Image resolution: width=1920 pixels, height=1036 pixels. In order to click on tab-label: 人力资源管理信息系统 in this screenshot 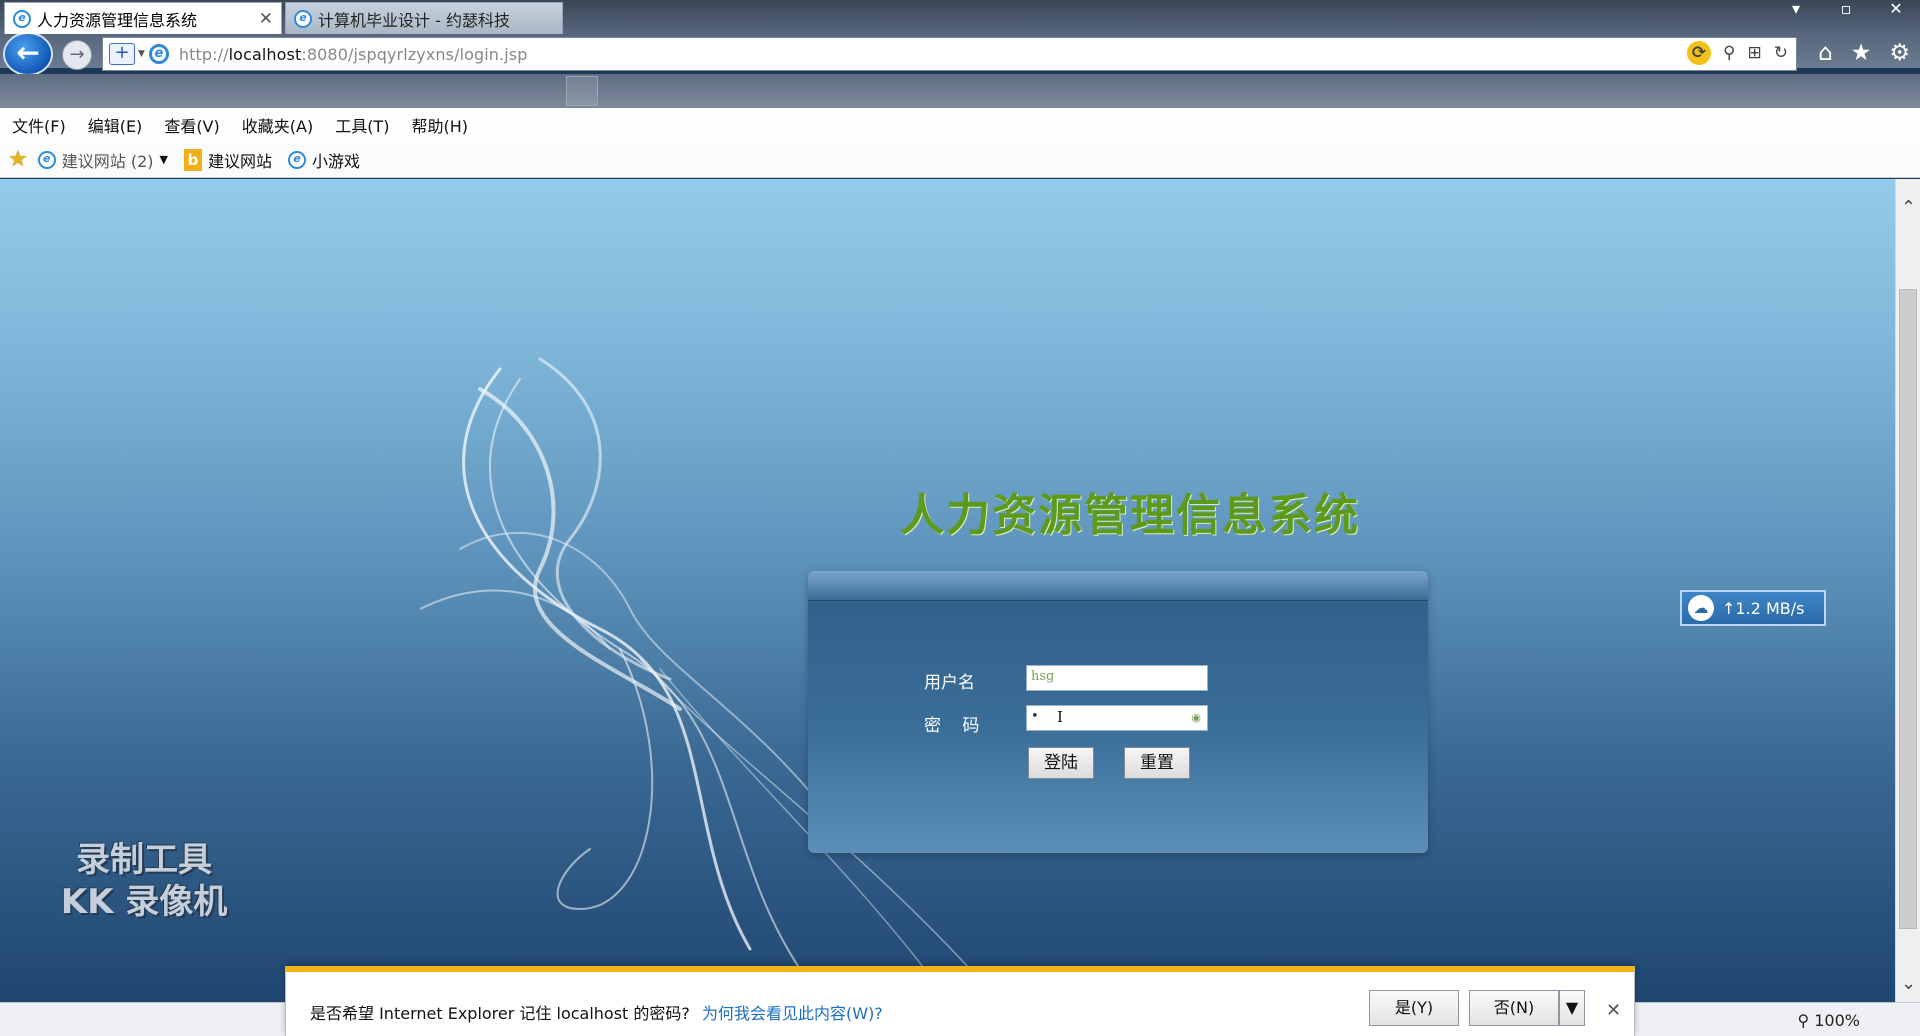, I will do `click(117, 20)`.